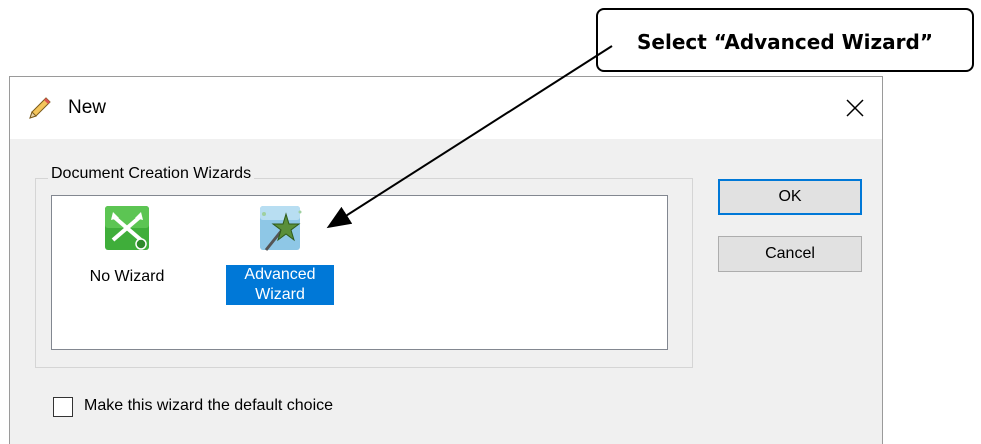  What do you see at coordinates (280, 274) in the screenshot?
I see `advanced-wizard-label-line1: Advanced` at bounding box center [280, 274].